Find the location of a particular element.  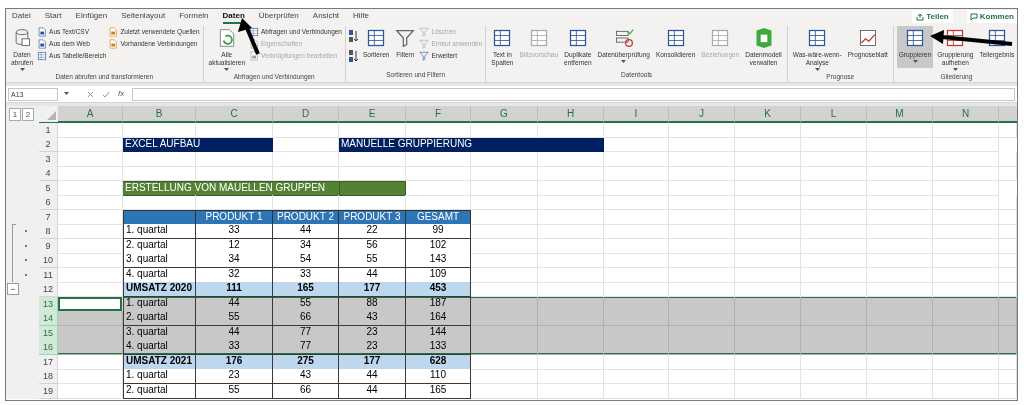

column-header: H is located at coordinates (571, 114).